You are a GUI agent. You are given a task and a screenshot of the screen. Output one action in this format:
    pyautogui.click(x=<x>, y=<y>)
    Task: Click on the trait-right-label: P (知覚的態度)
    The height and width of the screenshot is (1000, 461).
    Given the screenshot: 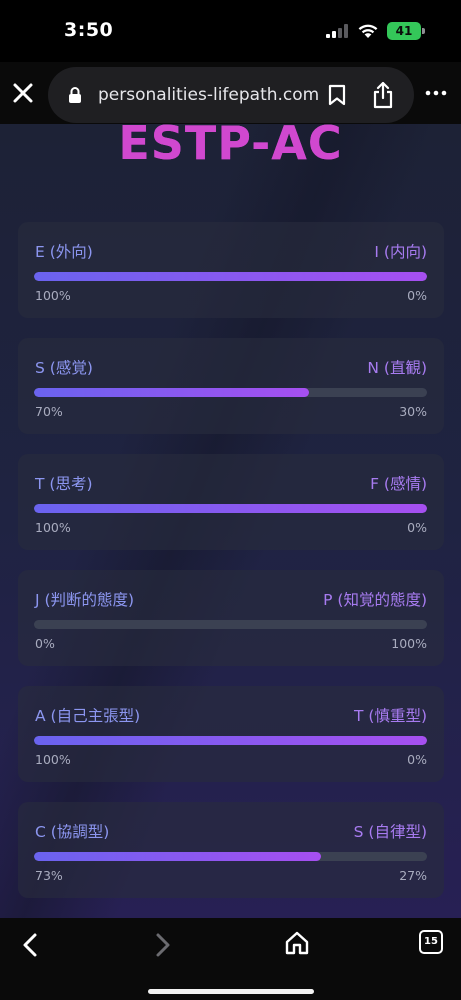 What is the action you would take?
    pyautogui.click(x=375, y=600)
    